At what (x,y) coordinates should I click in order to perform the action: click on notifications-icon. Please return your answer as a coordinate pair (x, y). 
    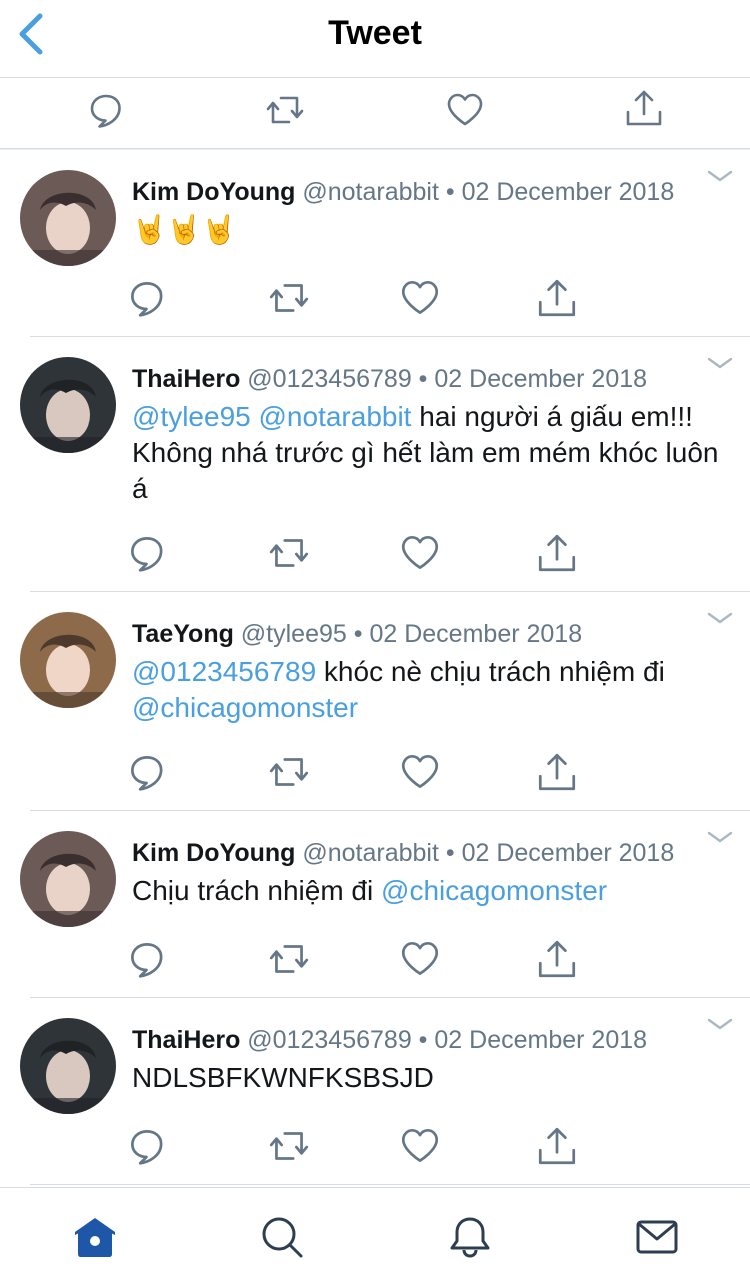
    Looking at the image, I should click on (470, 1237).